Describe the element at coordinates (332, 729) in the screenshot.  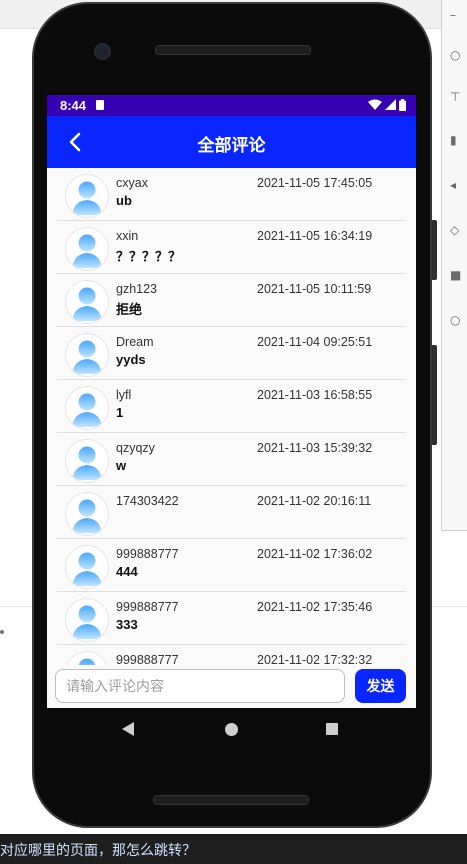
I see `nav-recent-icon` at that location.